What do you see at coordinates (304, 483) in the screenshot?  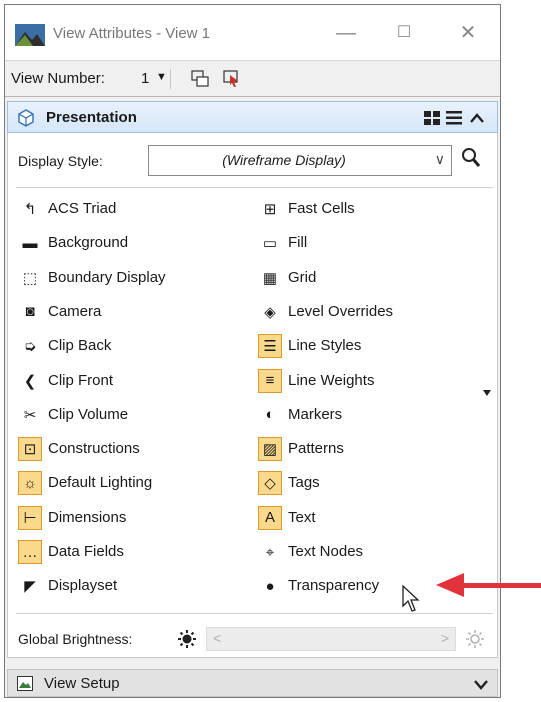 I see `attribute-label: Tags` at bounding box center [304, 483].